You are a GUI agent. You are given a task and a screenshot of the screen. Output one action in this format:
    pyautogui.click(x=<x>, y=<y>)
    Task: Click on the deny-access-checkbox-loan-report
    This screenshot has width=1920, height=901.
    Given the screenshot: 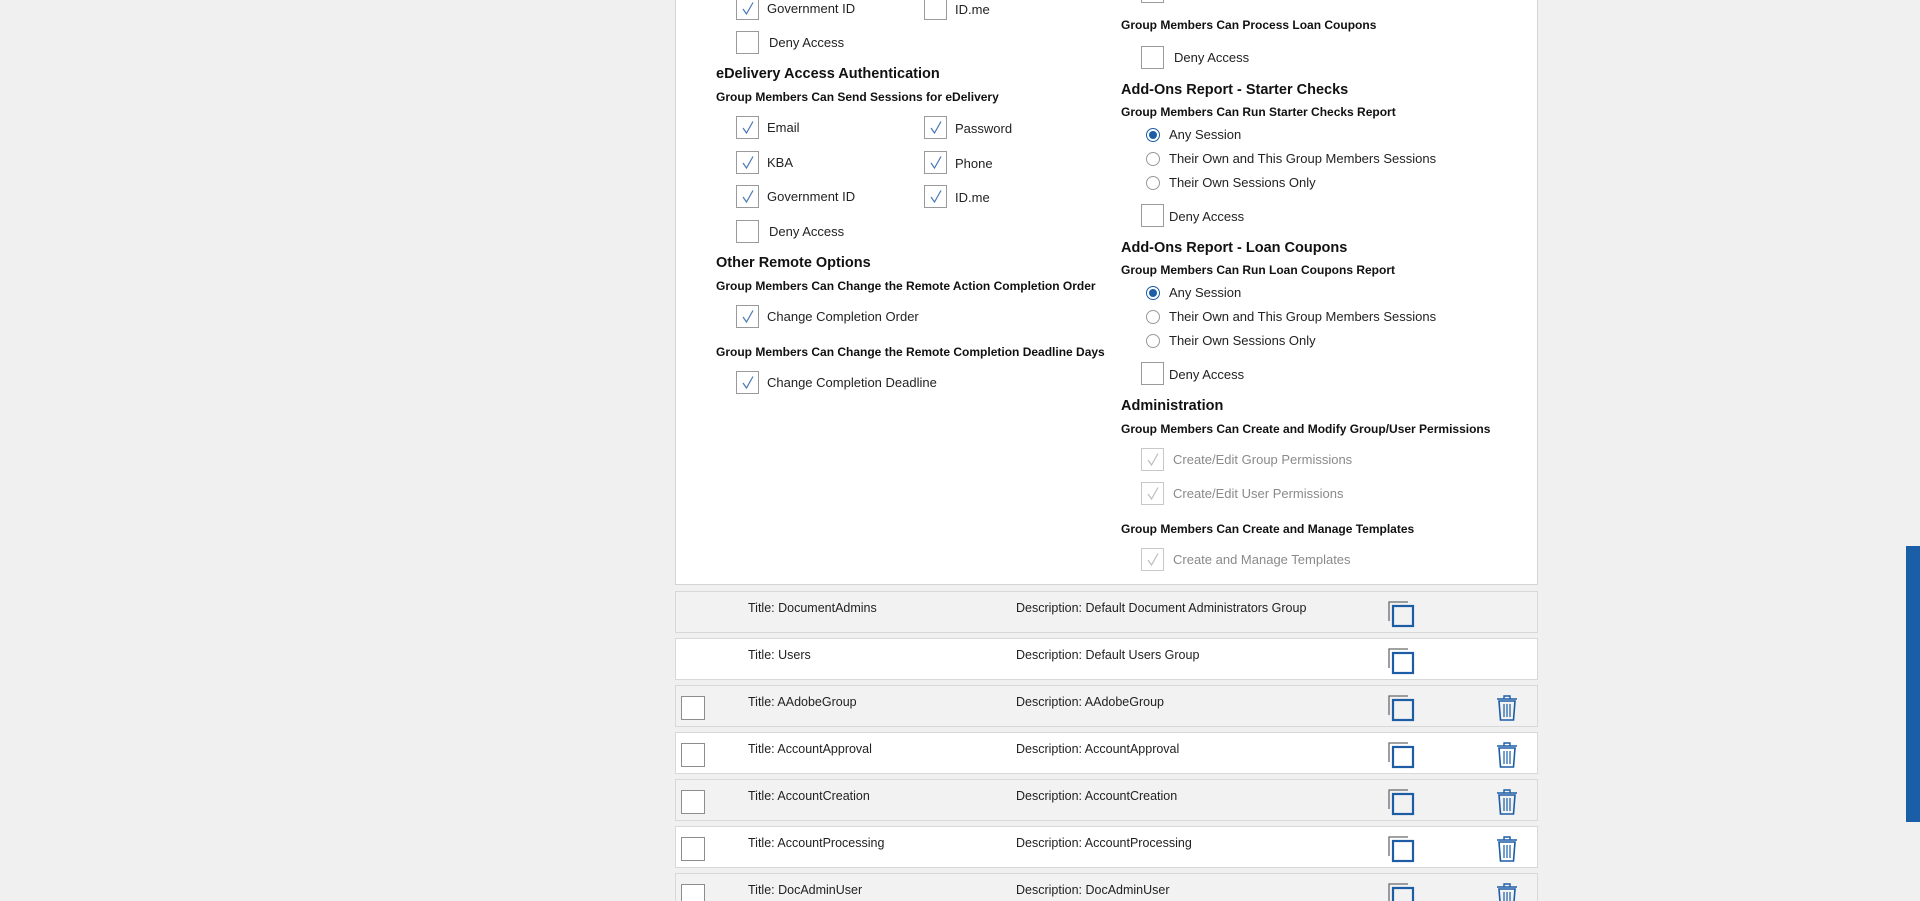 What is the action you would take?
    pyautogui.click(x=1152, y=373)
    